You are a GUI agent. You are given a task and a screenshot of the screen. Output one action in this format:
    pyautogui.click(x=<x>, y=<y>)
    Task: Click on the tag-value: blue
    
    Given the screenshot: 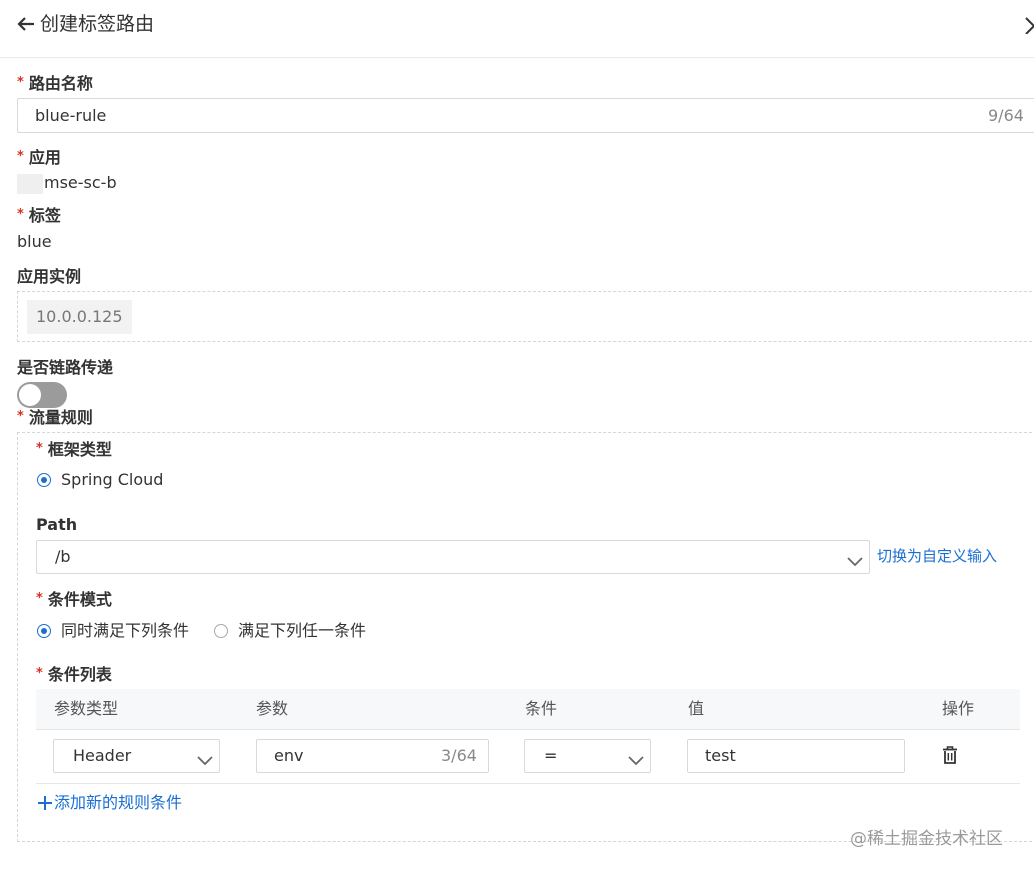 What is the action you would take?
    pyautogui.click(x=34, y=241)
    